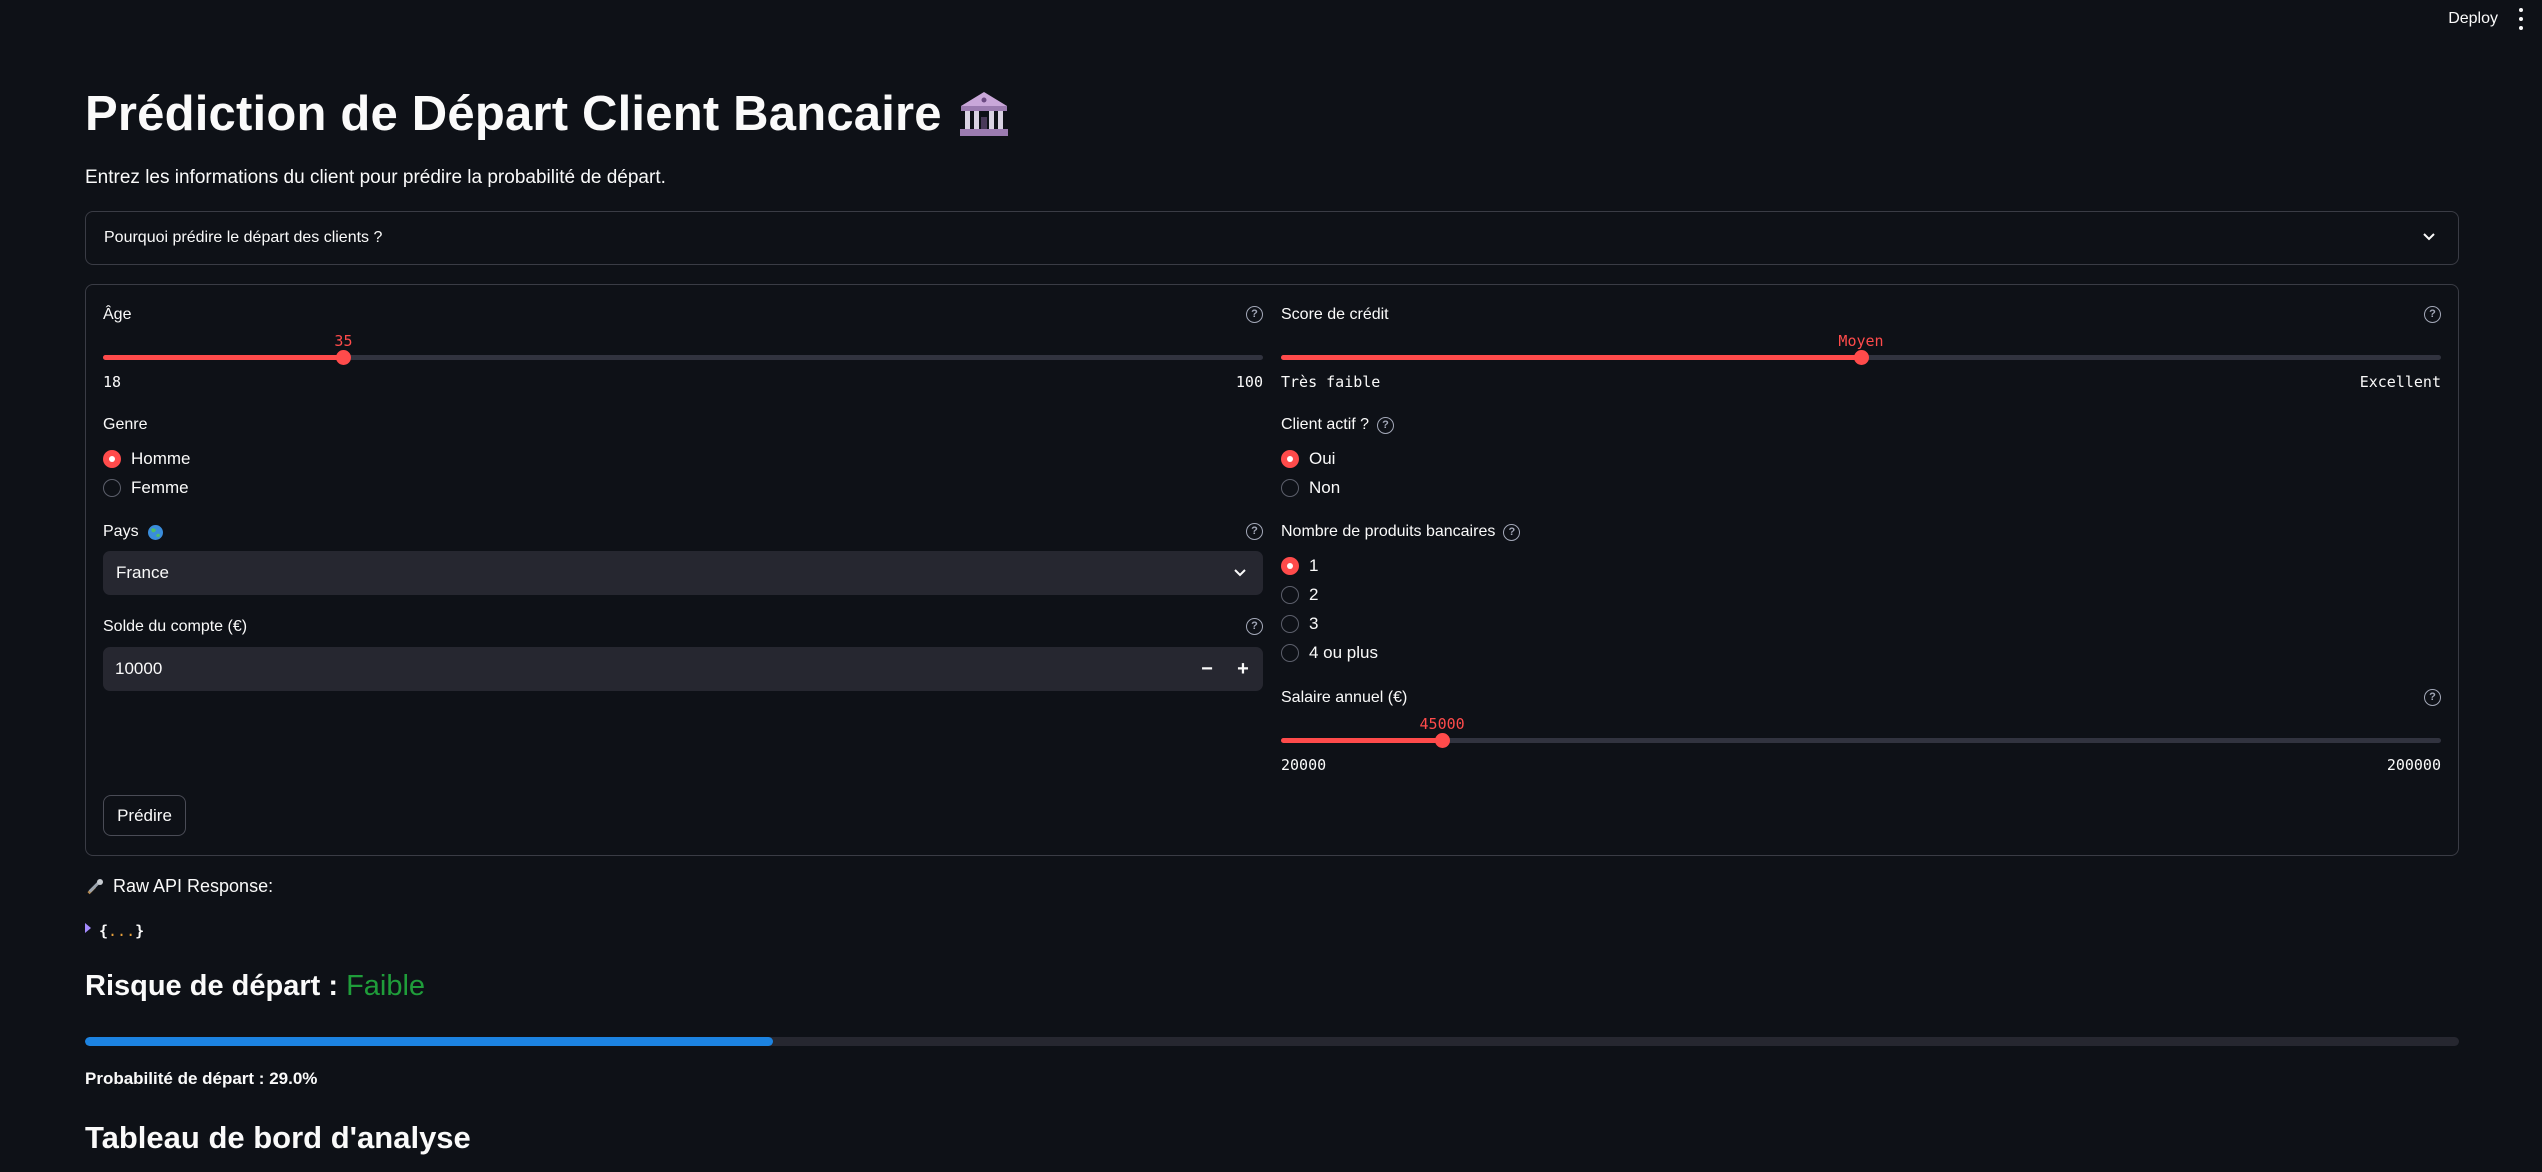 The height and width of the screenshot is (1172, 2542). I want to click on decrement-button: −, so click(1207, 669).